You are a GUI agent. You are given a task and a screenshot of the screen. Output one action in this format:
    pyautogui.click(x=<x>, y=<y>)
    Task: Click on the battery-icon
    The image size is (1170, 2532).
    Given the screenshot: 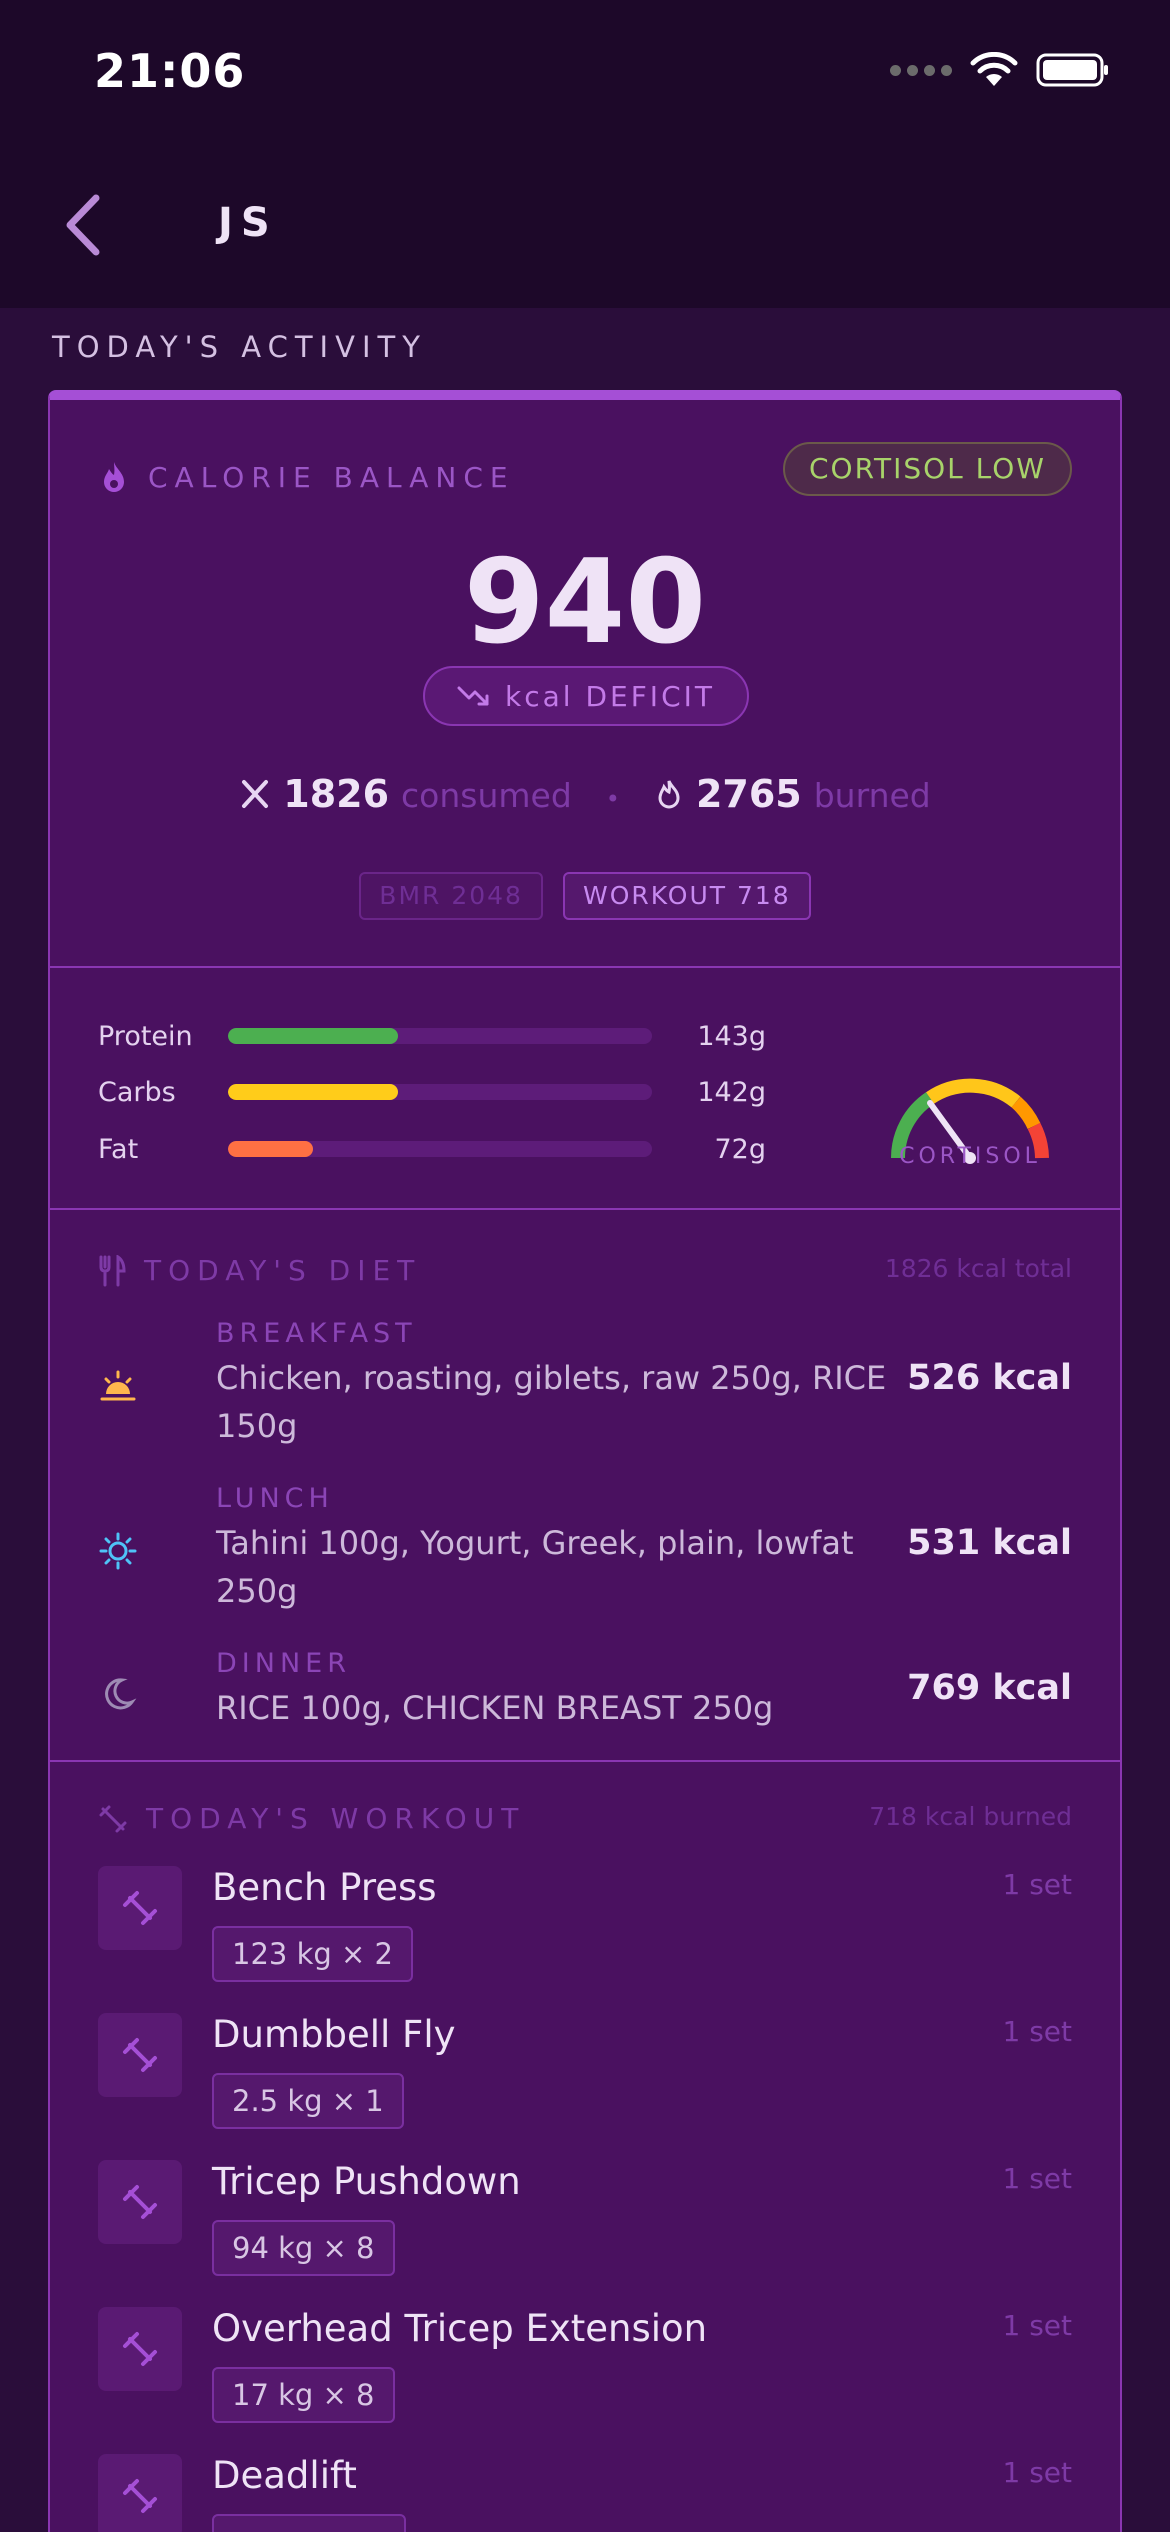 What is the action you would take?
    pyautogui.click(x=1072, y=70)
    